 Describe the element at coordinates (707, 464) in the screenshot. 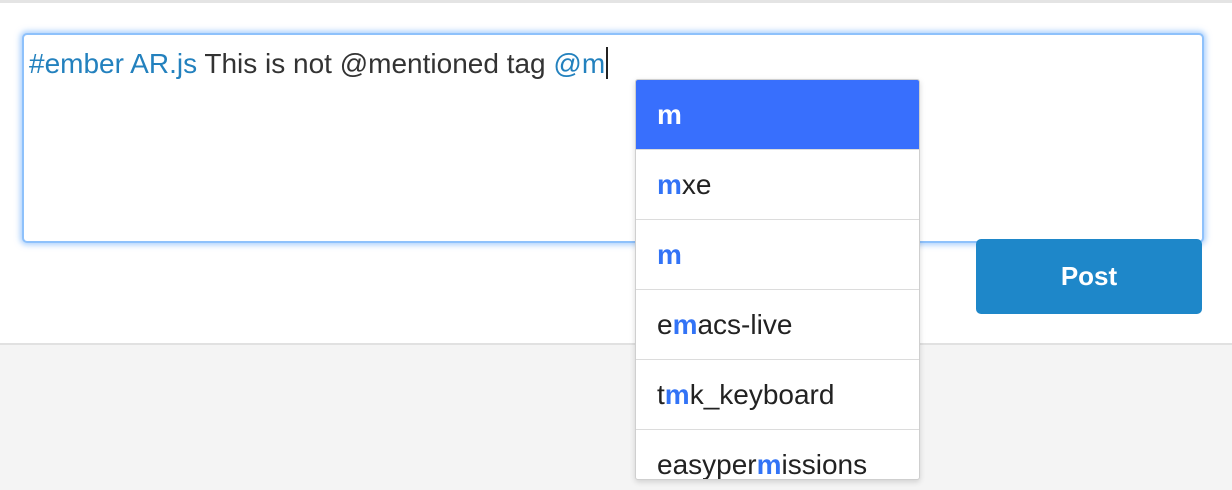

I see `item-prefix: easyper` at that location.